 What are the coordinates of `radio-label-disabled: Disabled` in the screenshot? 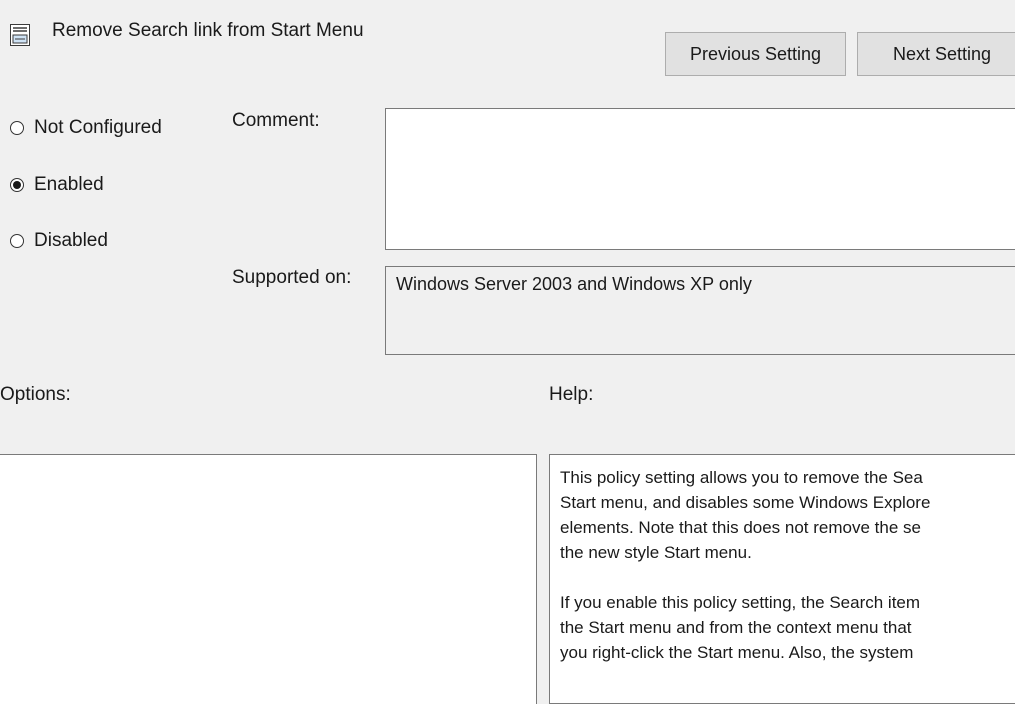 It's located at (71, 240).